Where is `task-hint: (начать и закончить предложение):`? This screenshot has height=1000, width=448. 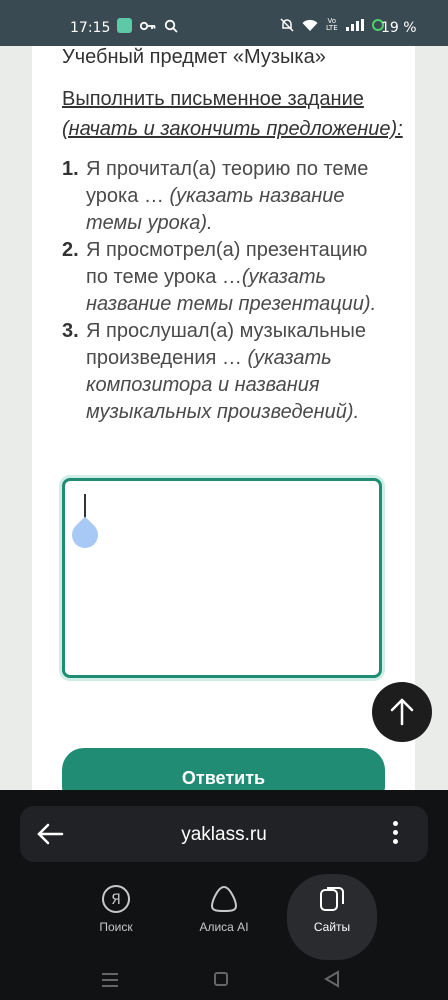
task-hint: (начать и закончить предложение): is located at coordinates (232, 129).